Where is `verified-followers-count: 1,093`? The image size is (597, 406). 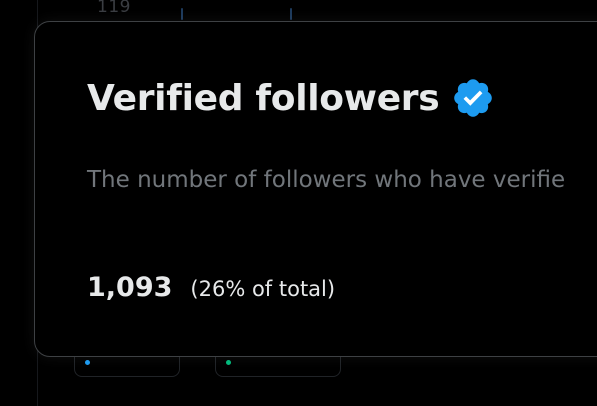
verified-followers-count: 1,093 is located at coordinates (130, 287).